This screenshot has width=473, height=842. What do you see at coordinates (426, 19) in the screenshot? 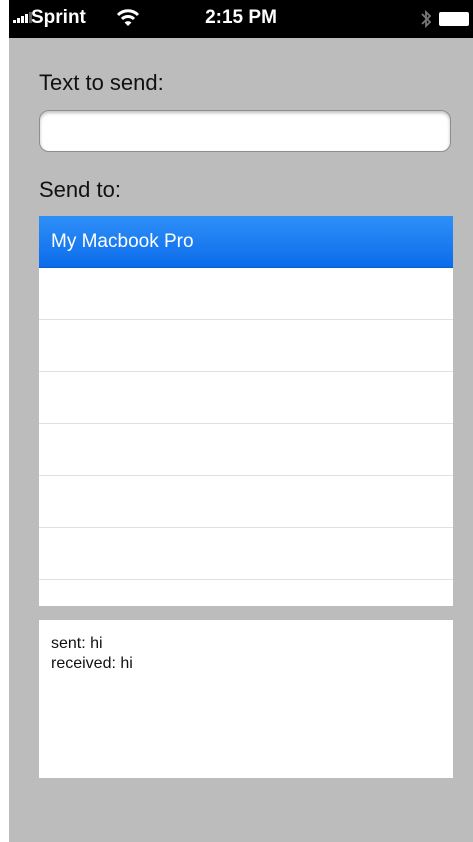
I see `bluetooth-icon` at bounding box center [426, 19].